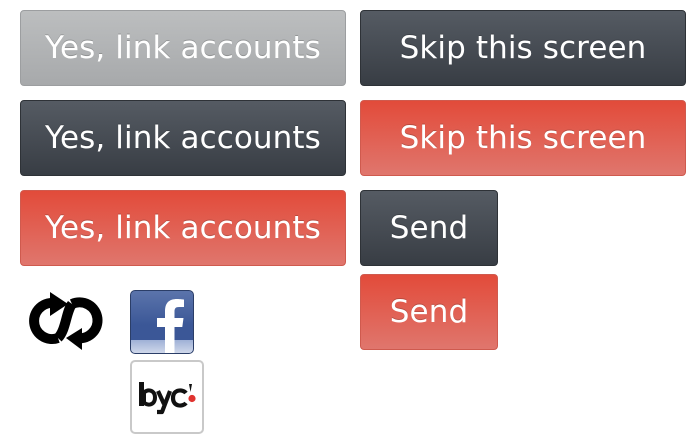  I want to click on skip-screen-button-red: Skip this screen, so click(523, 138).